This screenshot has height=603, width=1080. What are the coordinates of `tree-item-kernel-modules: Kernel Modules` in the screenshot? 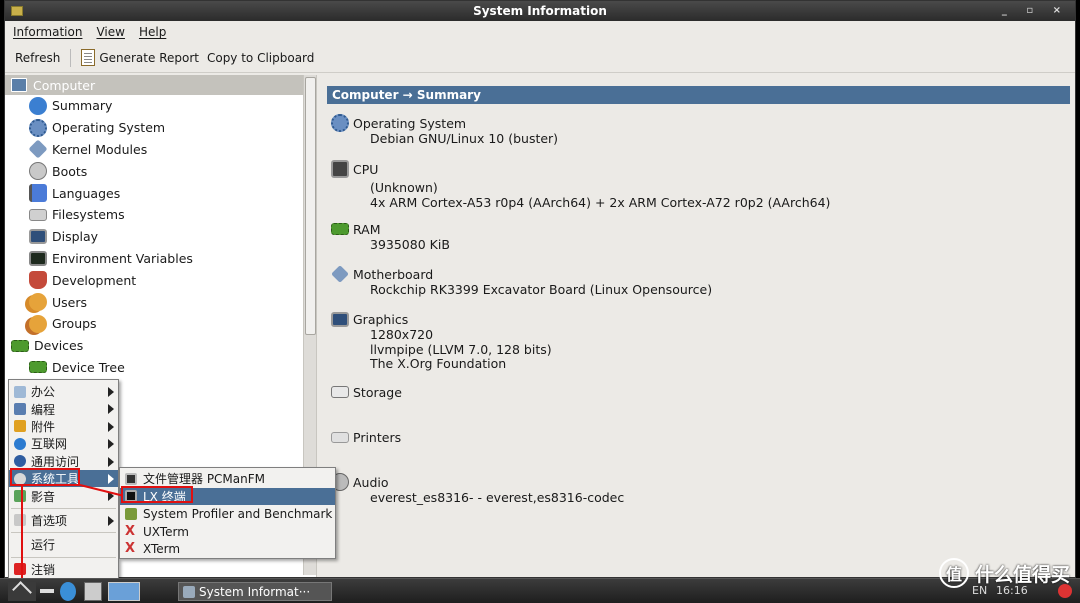 It's located at (160, 150).